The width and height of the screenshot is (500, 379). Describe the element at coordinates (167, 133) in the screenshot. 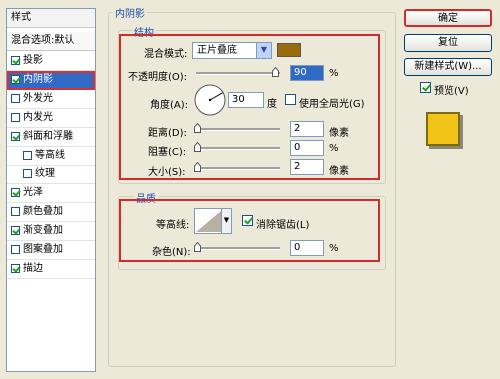

I see `distance-label: 距离(D):` at that location.